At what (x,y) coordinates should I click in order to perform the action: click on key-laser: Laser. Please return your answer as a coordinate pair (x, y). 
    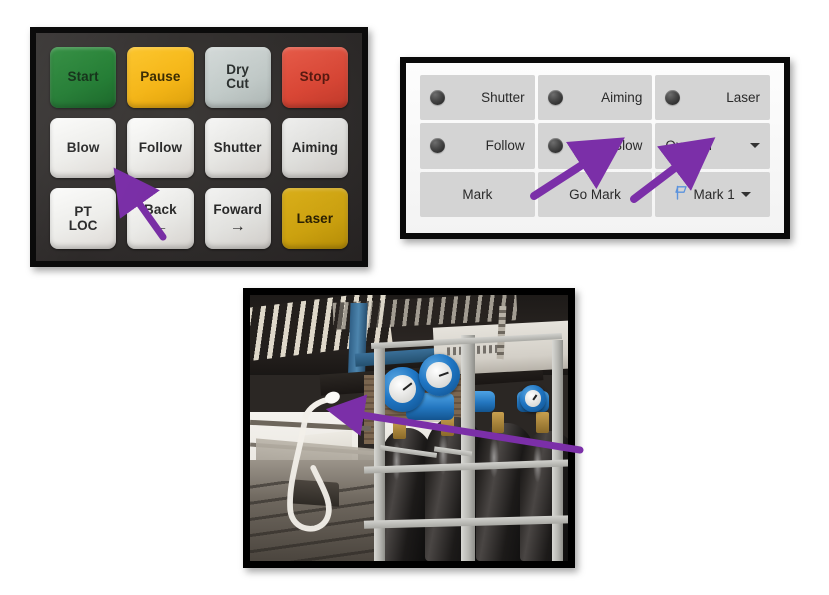
    Looking at the image, I should click on (314, 218).